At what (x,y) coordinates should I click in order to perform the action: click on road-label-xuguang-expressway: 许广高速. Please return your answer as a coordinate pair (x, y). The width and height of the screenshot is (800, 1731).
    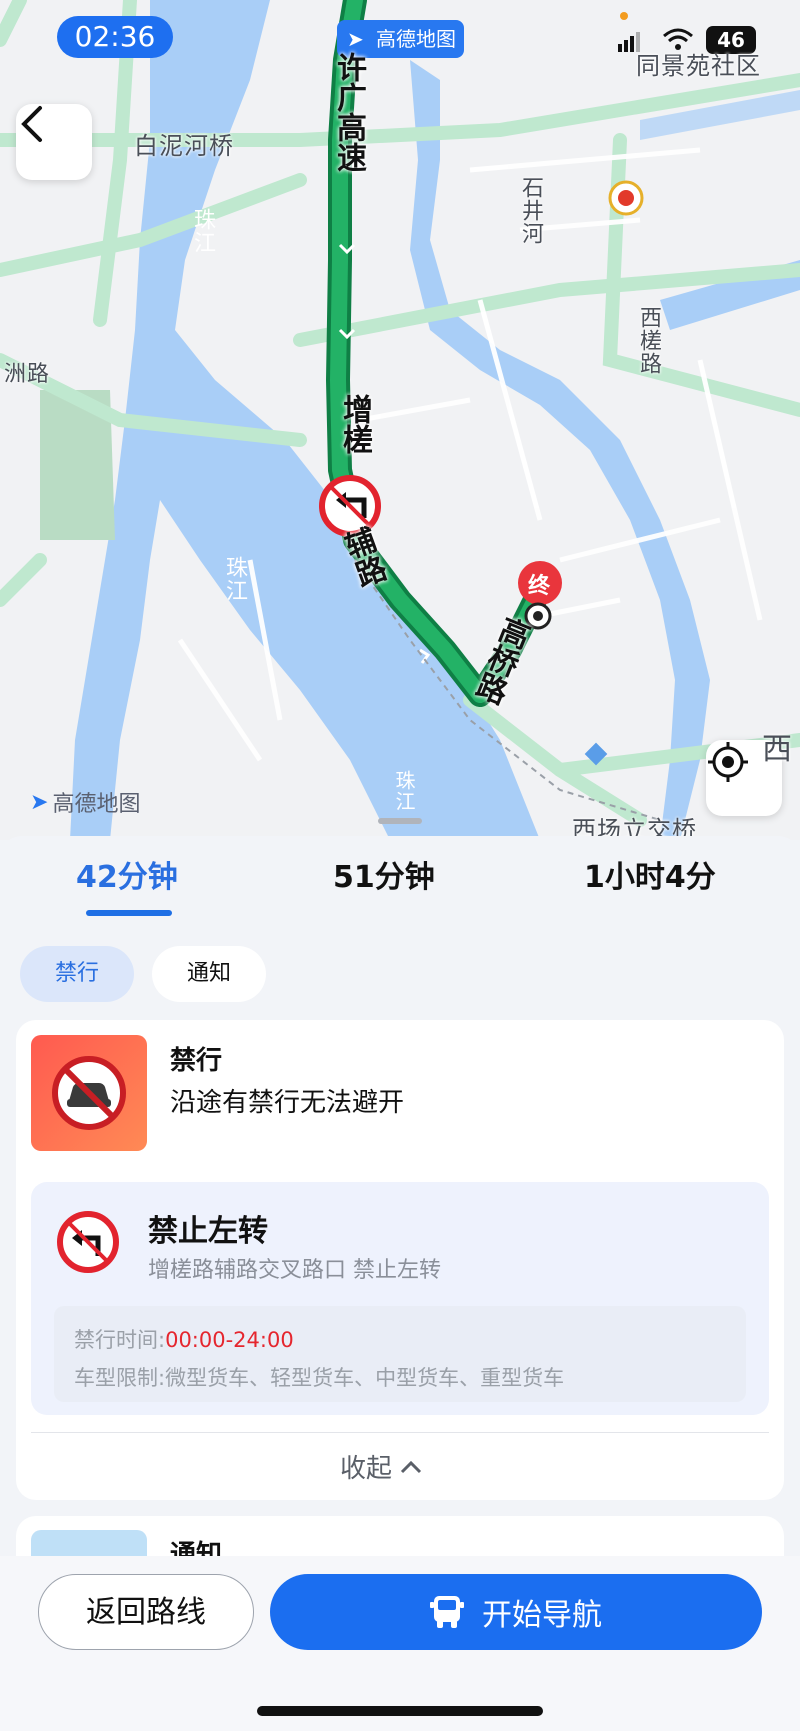
    Looking at the image, I should click on (348, 112).